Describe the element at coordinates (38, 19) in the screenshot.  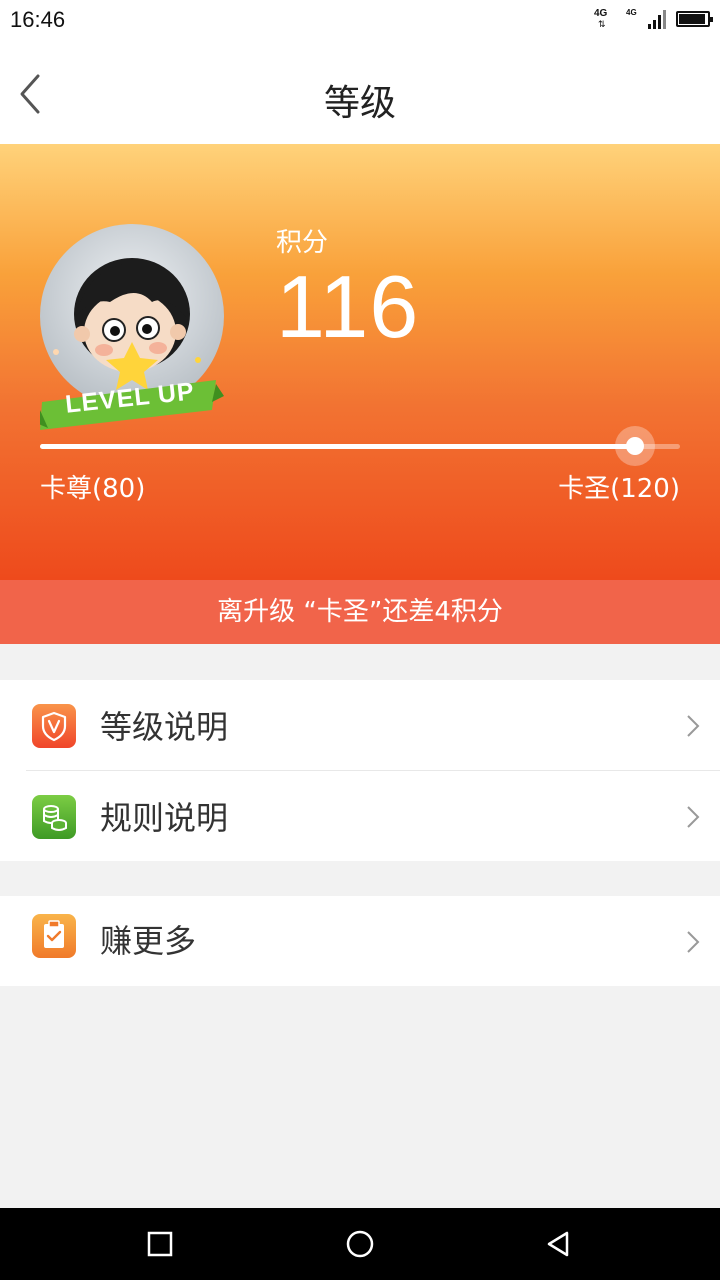
I see `status-time: 16:46` at that location.